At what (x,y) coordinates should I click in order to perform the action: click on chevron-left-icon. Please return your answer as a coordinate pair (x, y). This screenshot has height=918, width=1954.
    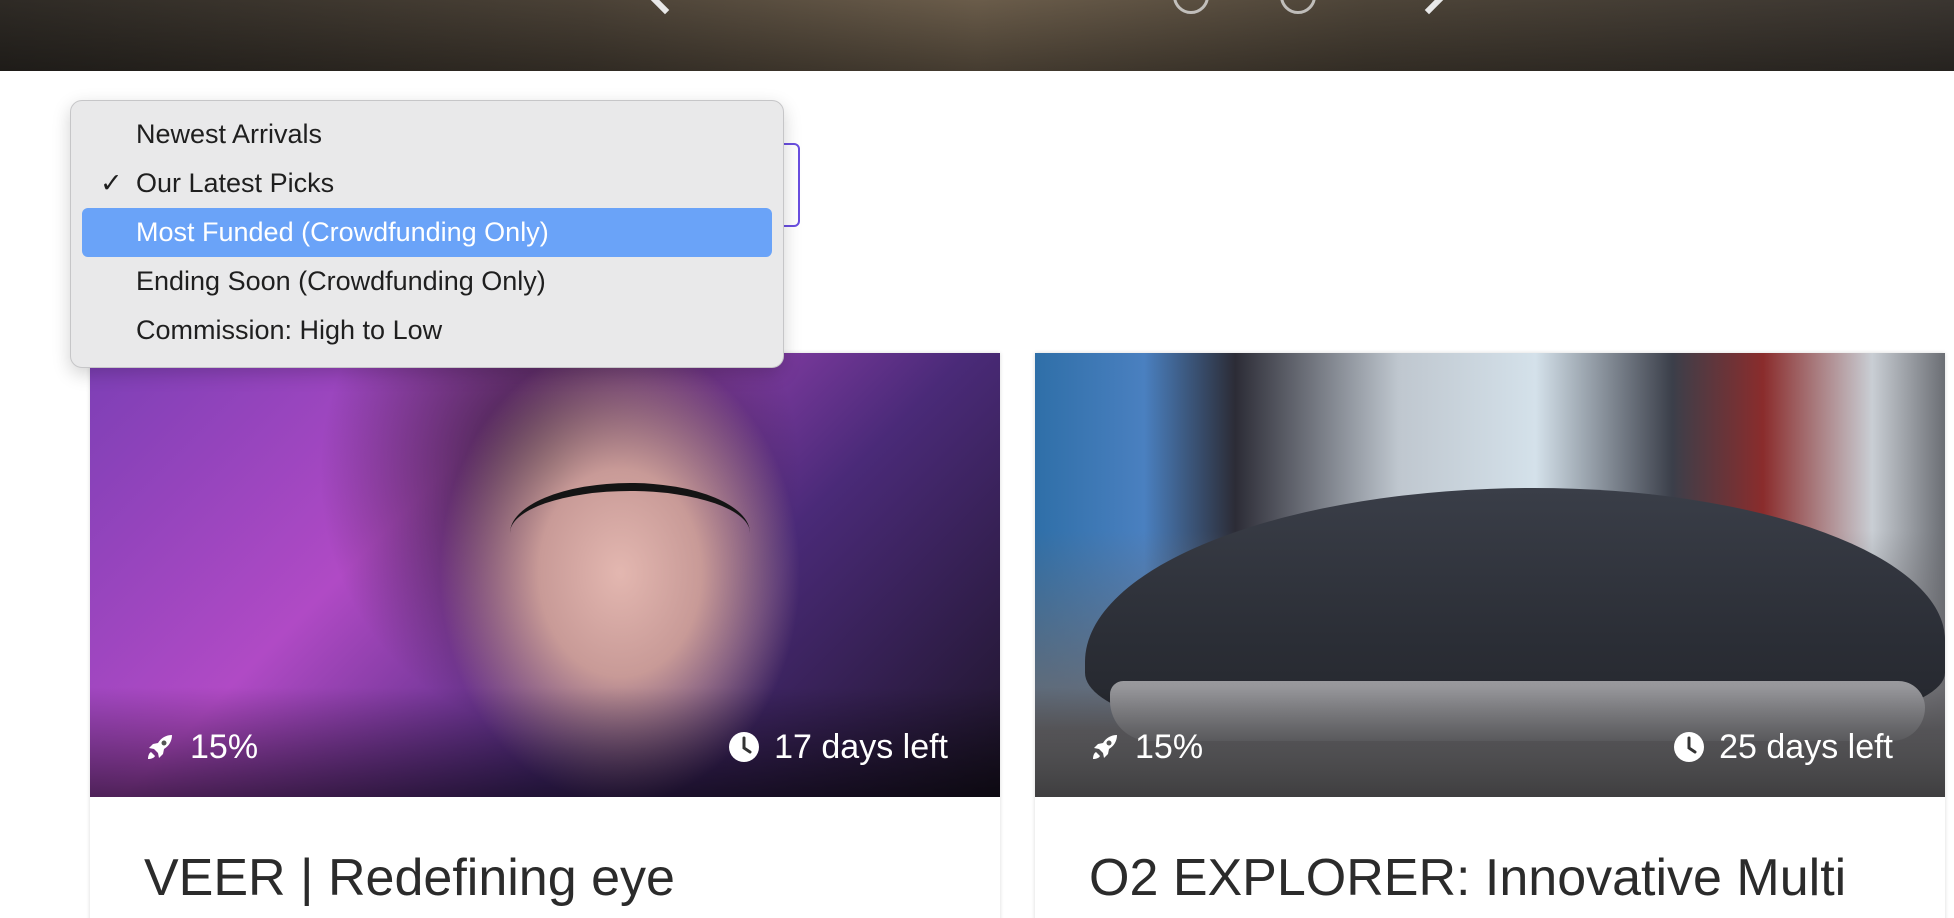
    Looking at the image, I should click on (665, 7).